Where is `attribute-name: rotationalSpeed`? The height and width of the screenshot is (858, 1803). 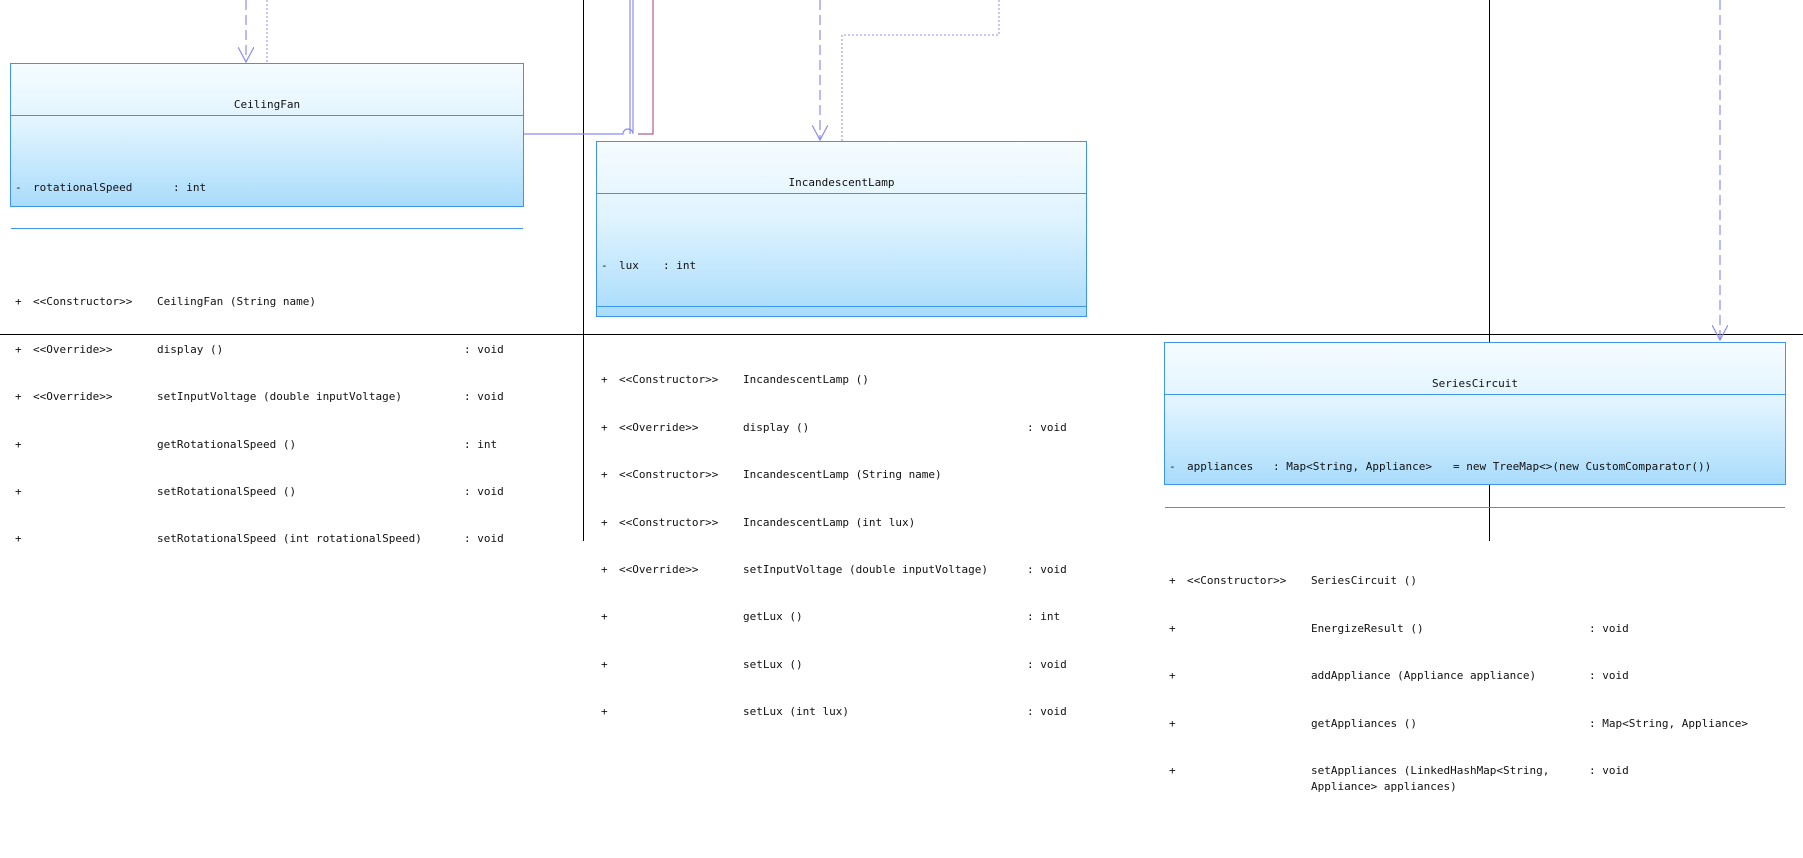
attribute-name: rotationalSpeed is located at coordinates (83, 187).